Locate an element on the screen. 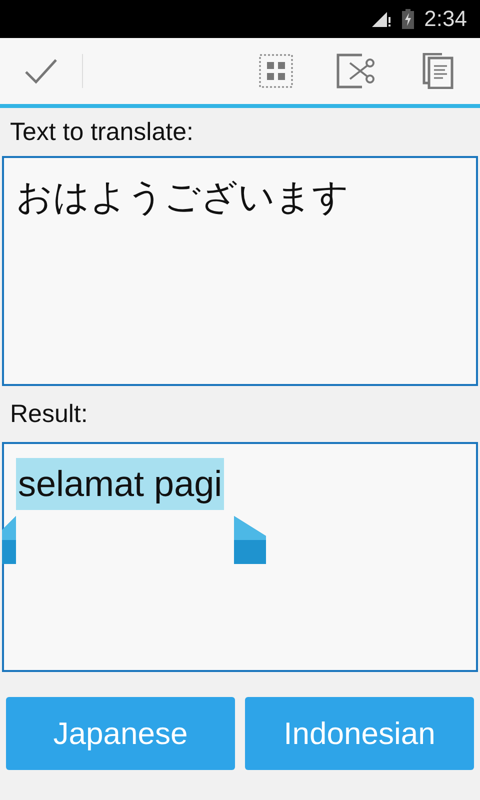 The height and width of the screenshot is (800, 480). source-label: Text to translate: is located at coordinates (101, 132).